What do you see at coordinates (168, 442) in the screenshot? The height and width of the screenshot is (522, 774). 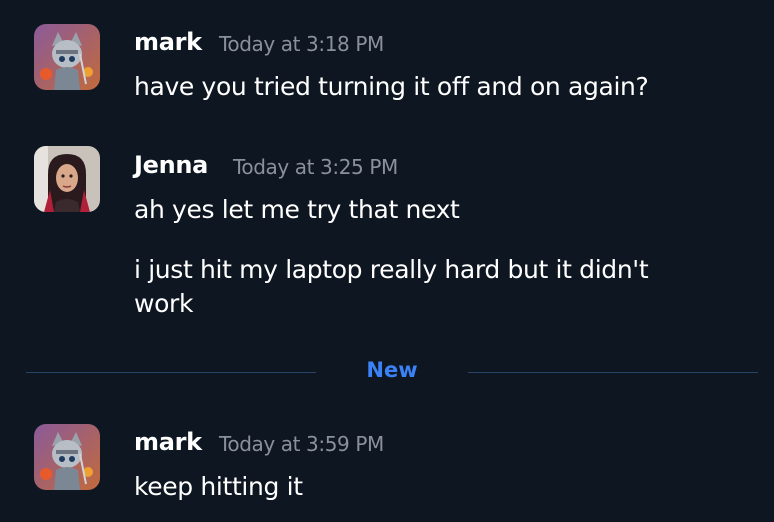 I see `message-author: mark` at bounding box center [168, 442].